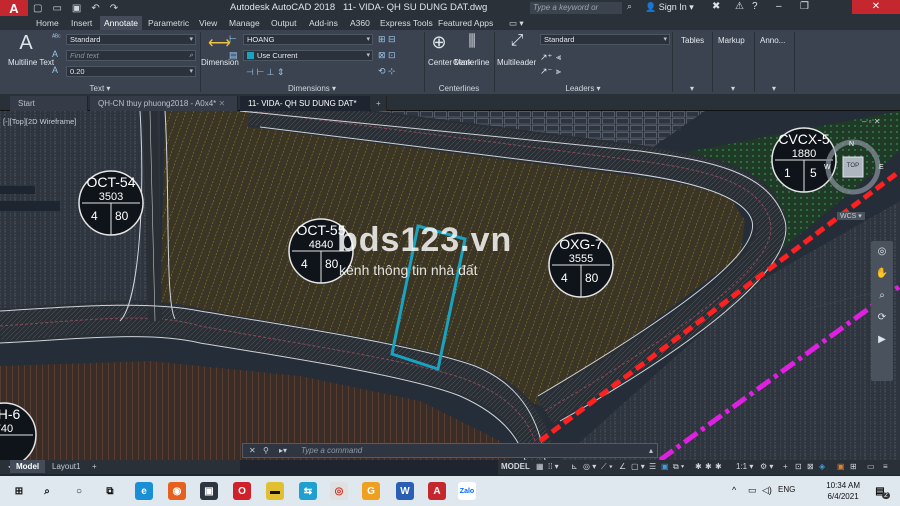  Describe the element at coordinates (47, 23) in the screenshot. I see `tab-home: Home` at that location.